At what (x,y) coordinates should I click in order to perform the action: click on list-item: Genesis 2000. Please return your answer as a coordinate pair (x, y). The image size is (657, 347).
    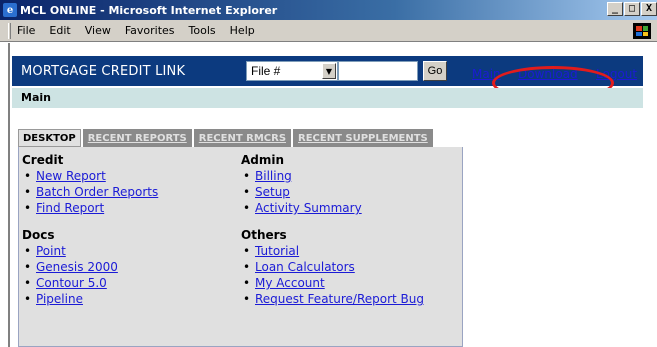
    Looking at the image, I should click on (90, 267).